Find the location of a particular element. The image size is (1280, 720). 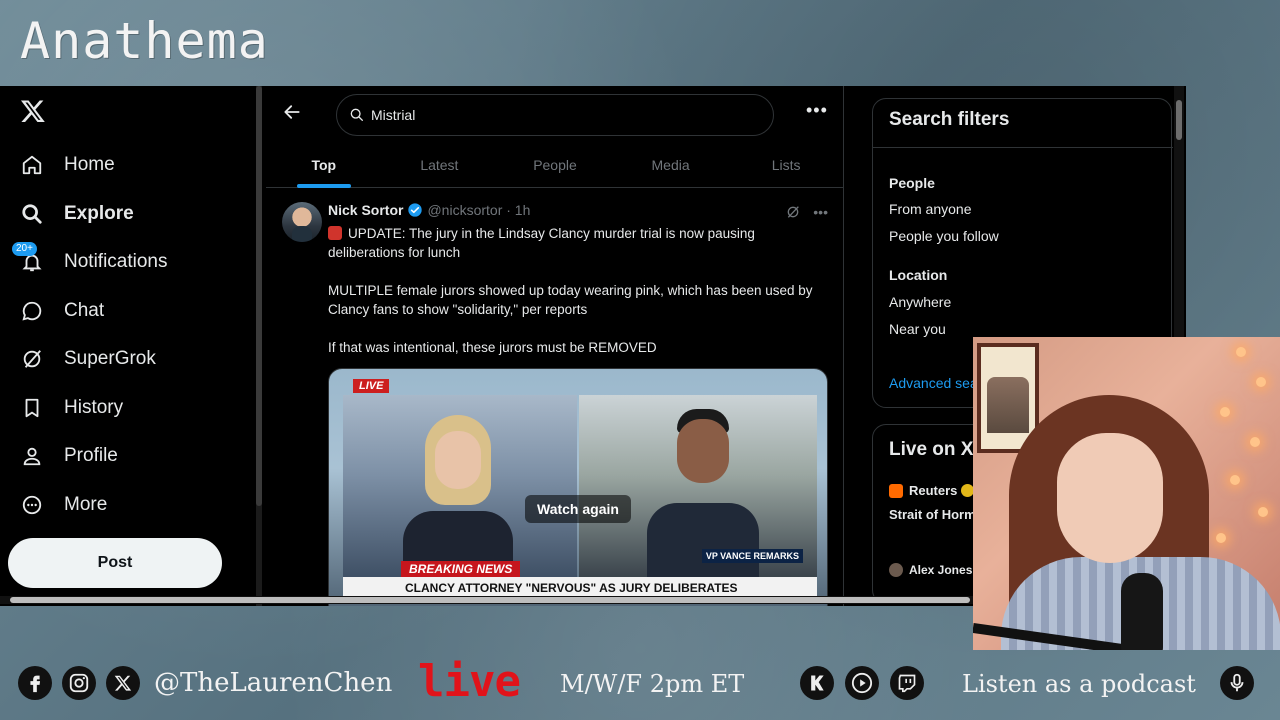

instagram-icon is located at coordinates (79, 683).